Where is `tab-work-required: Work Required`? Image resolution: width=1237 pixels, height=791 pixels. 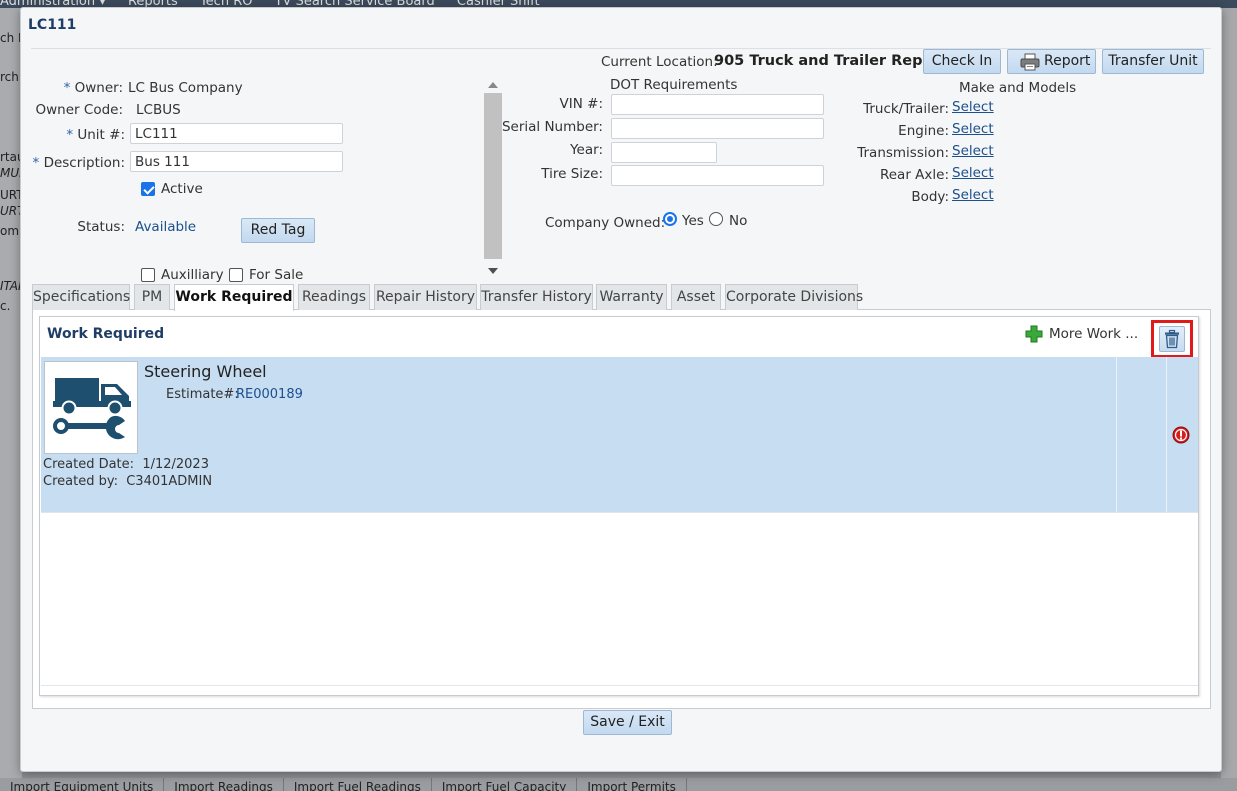
tab-work-required: Work Required is located at coordinates (234, 297).